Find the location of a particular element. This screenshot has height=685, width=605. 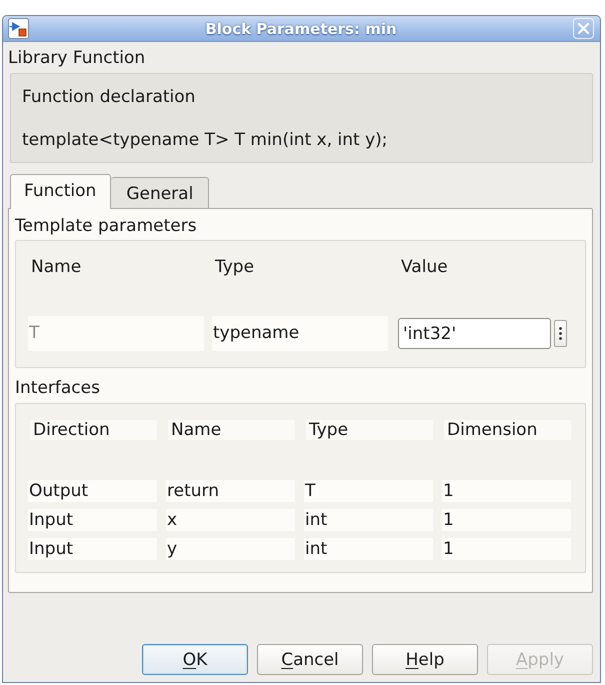

column-header: Value is located at coordinates (424, 267).